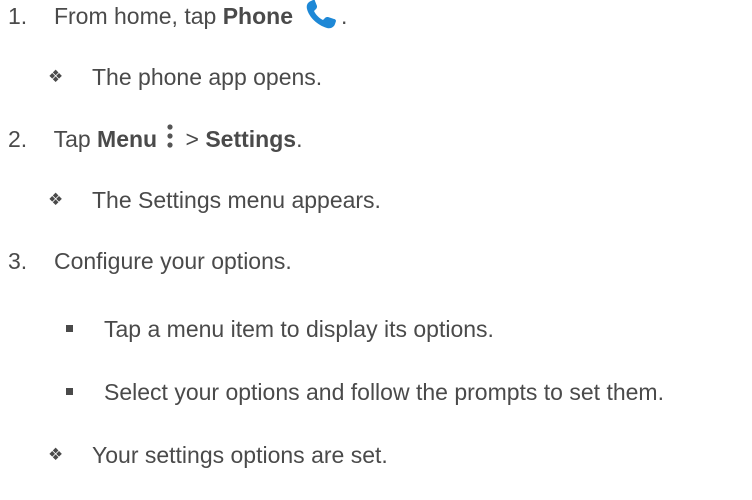 The height and width of the screenshot is (500, 752). What do you see at coordinates (127, 139) in the screenshot?
I see `menu-label: Menu` at bounding box center [127, 139].